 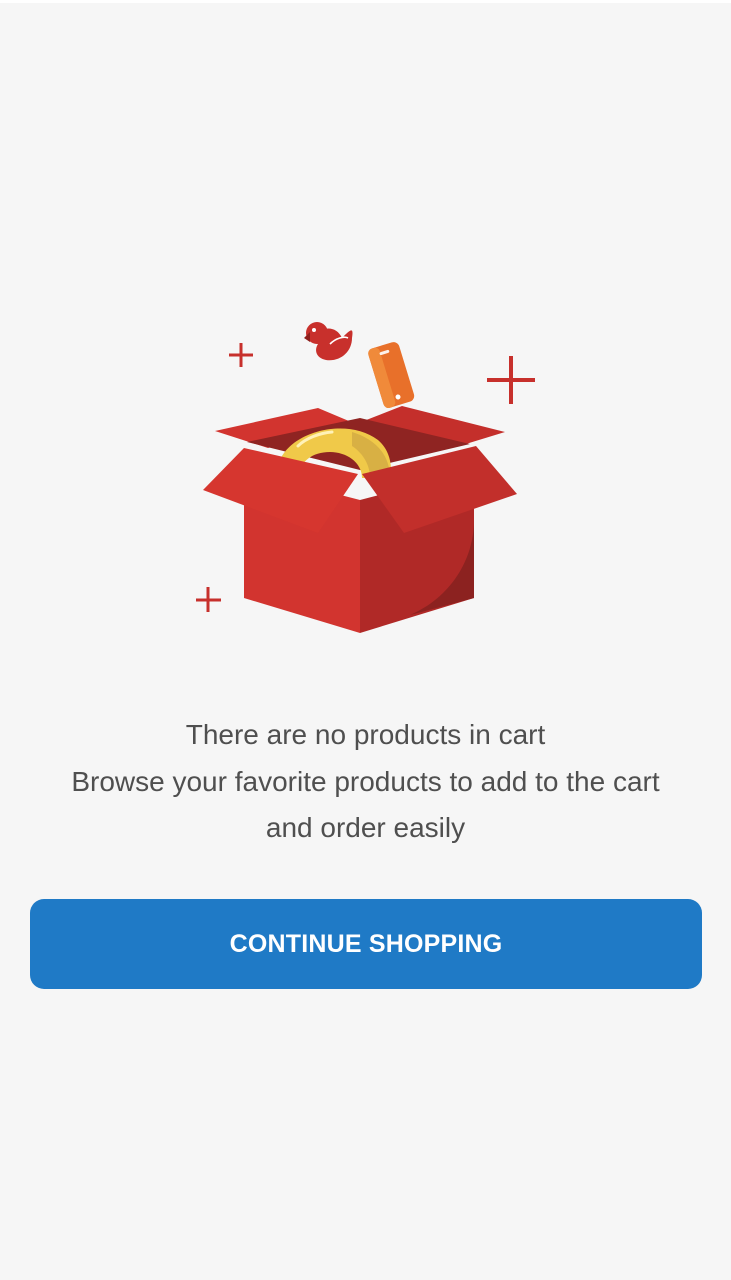 What do you see at coordinates (328, 341) in the screenshot?
I see `duck-toy-icon` at bounding box center [328, 341].